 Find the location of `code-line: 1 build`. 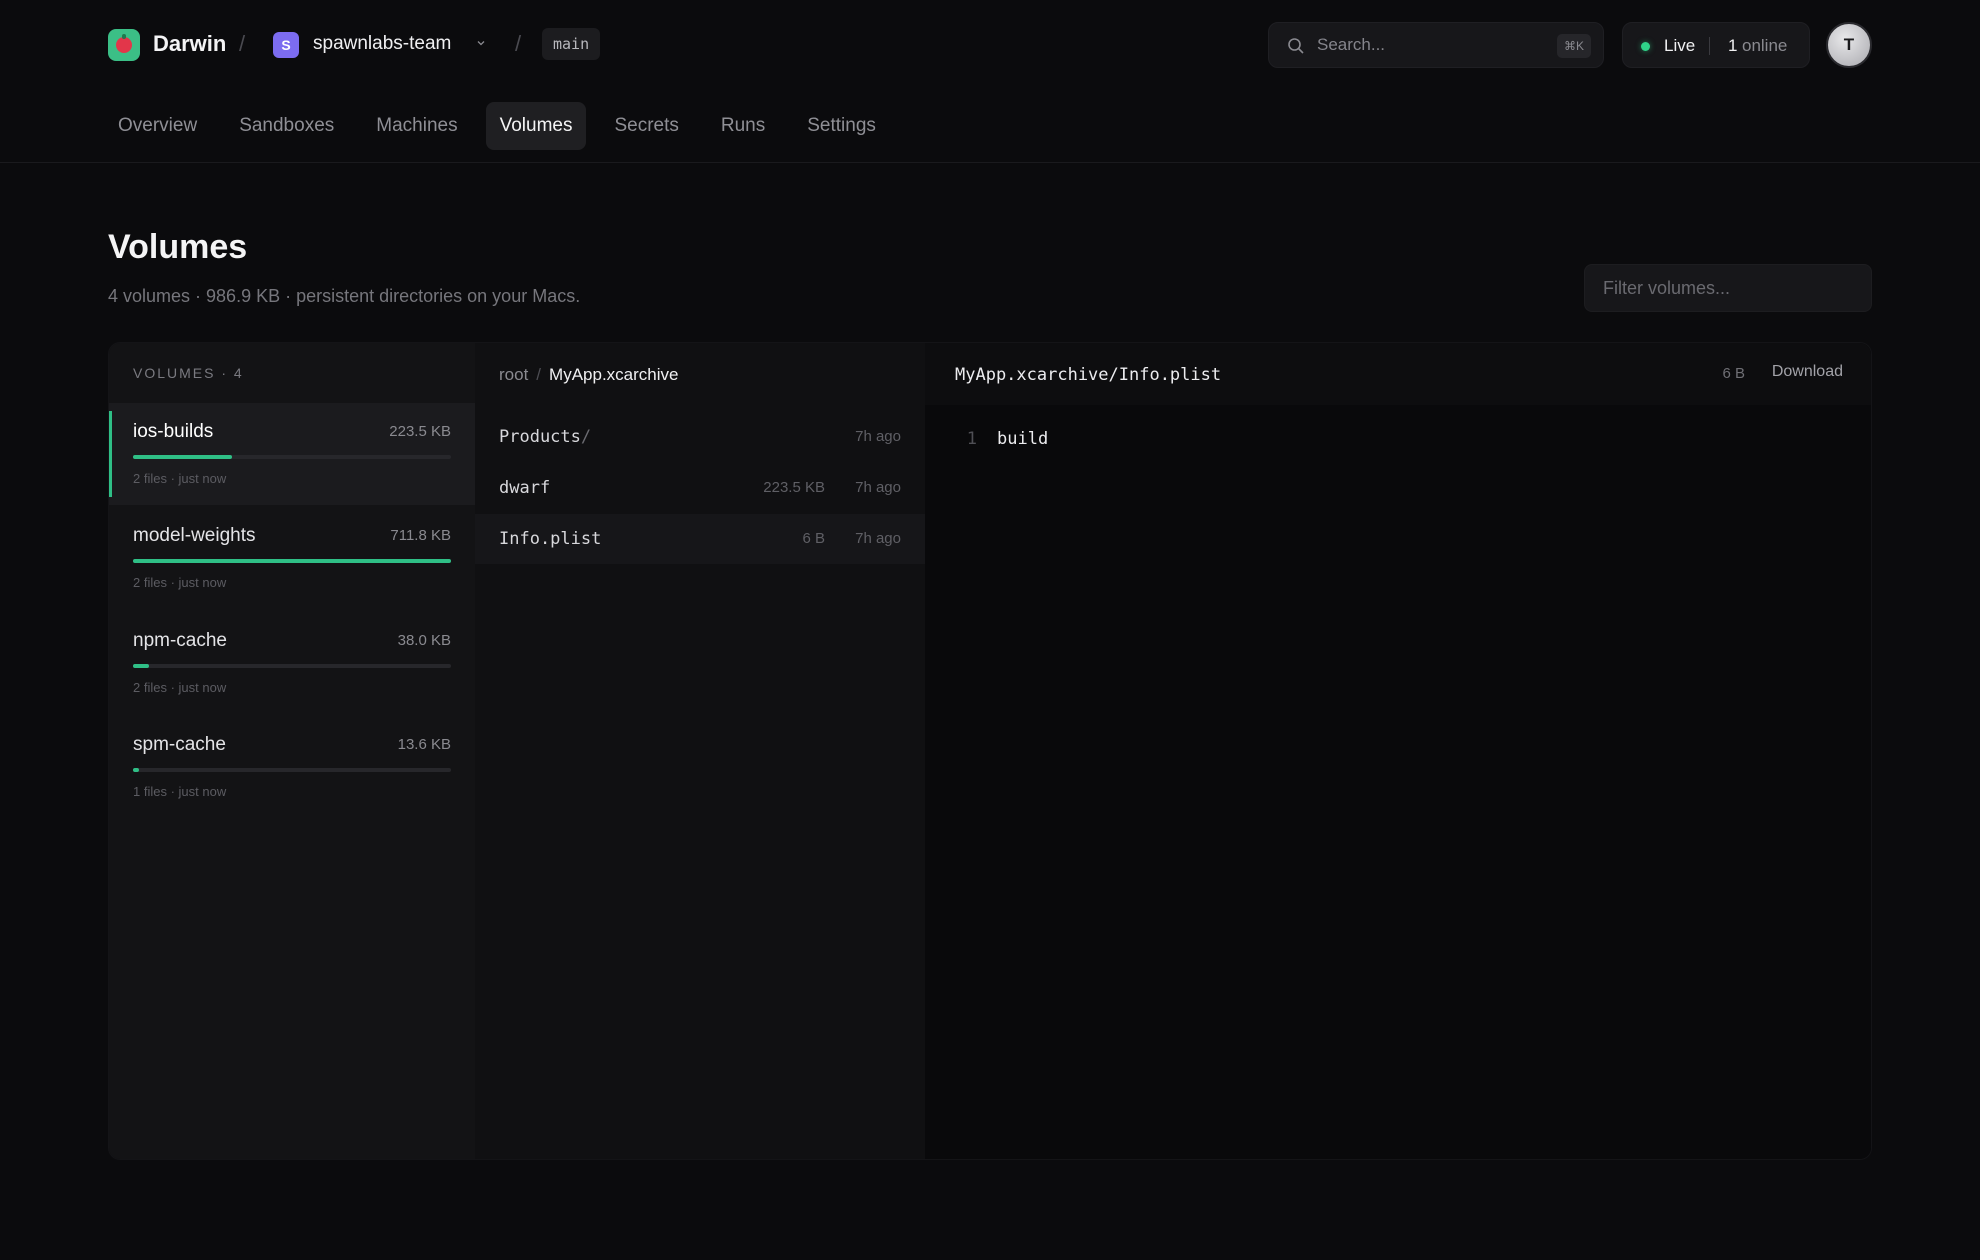

code-line: 1 build is located at coordinates (1001, 439).